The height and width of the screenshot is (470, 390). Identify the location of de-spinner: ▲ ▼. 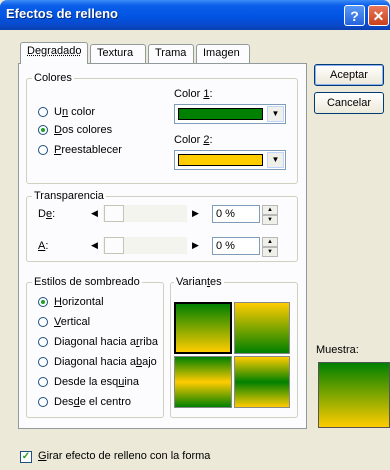
(270, 215).